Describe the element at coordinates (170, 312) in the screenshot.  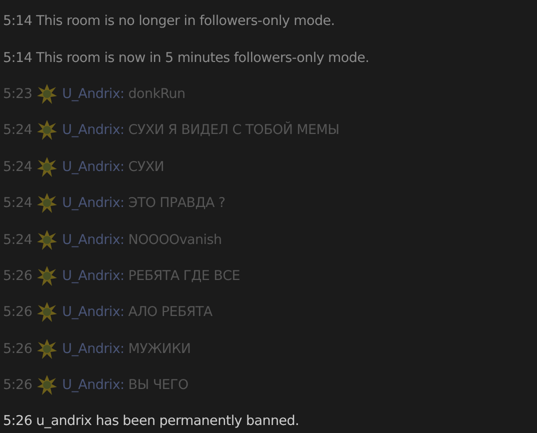
I see `chat-message: АЛО РЕБЯТА` at that location.